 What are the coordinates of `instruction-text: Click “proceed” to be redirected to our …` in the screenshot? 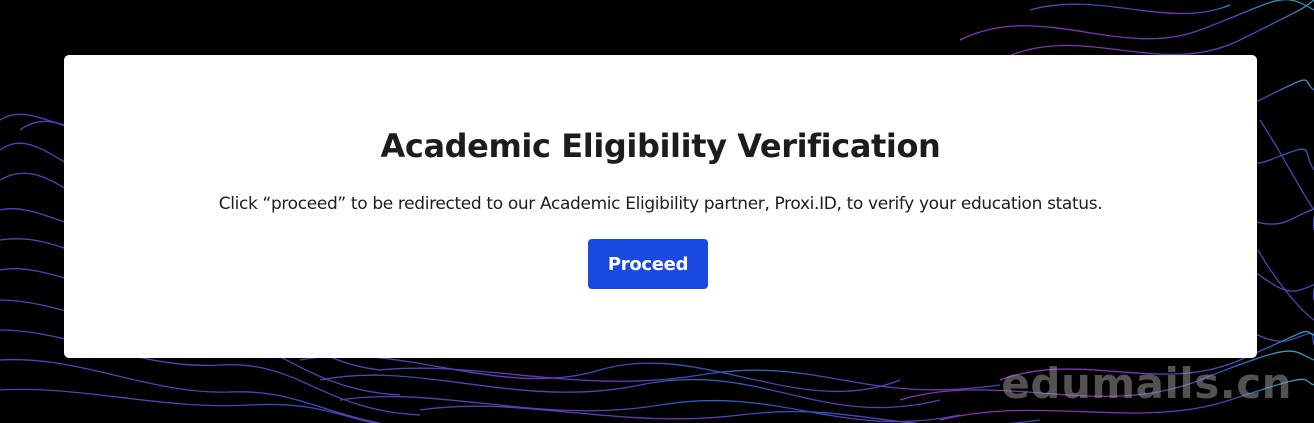 It's located at (660, 204).